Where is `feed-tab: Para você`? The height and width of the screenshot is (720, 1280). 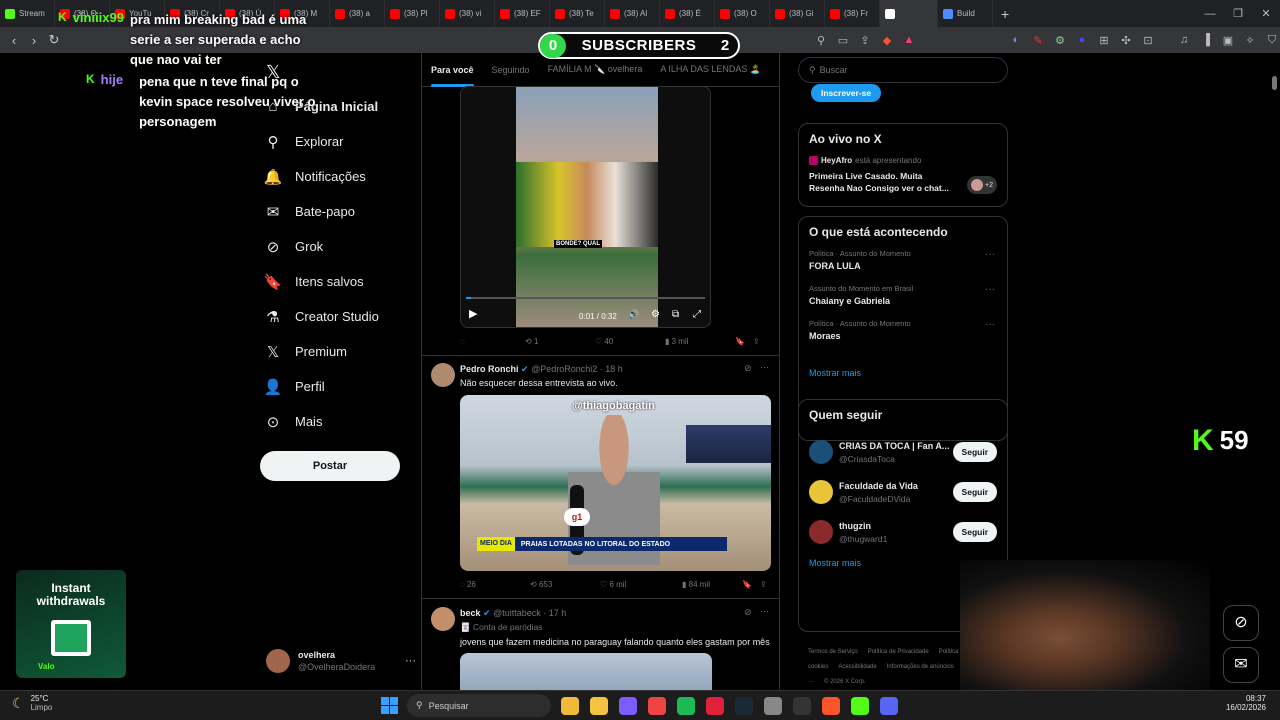 feed-tab: Para você is located at coordinates (452, 76).